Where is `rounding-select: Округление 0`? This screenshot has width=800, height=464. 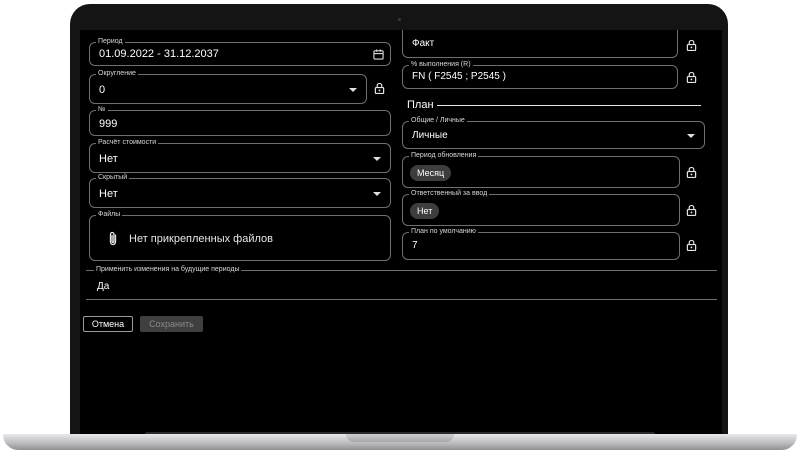 rounding-select: Округление 0 is located at coordinates (228, 86).